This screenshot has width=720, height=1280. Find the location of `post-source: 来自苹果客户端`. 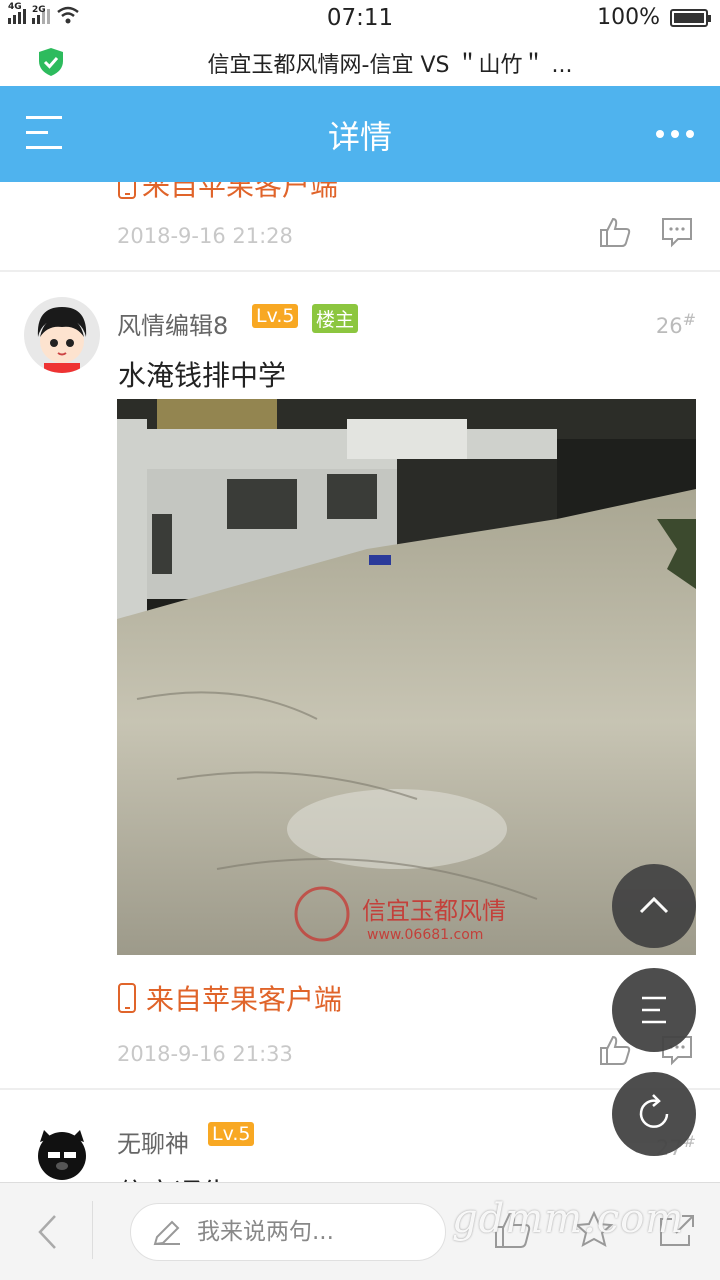

post-source: 来自苹果客户端 is located at coordinates (230, 998).